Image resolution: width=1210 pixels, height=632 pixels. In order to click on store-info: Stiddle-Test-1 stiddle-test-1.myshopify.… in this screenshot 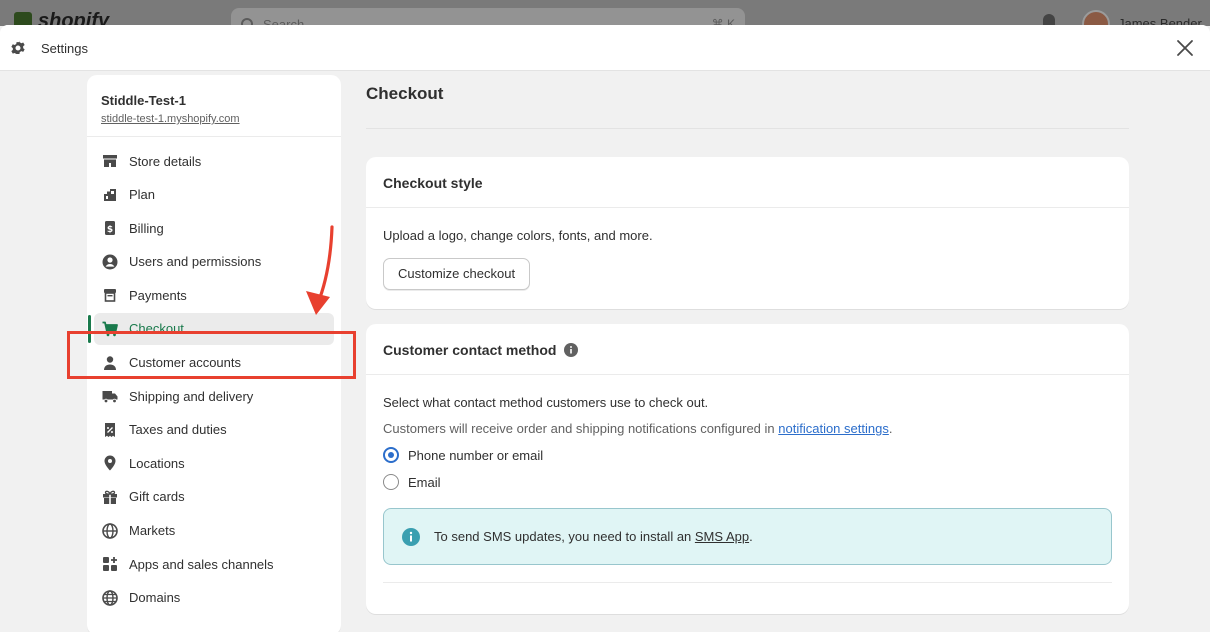, I will do `click(214, 106)`.